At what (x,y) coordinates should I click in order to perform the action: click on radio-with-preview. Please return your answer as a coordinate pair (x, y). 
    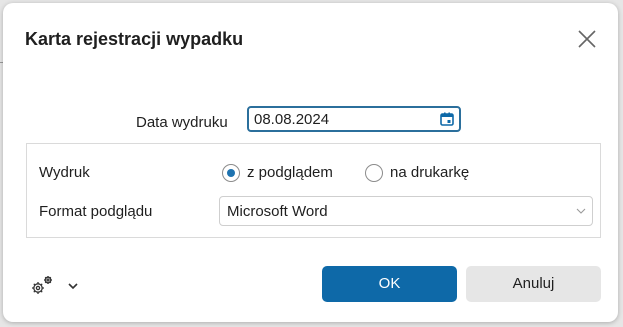
    Looking at the image, I should click on (231, 173).